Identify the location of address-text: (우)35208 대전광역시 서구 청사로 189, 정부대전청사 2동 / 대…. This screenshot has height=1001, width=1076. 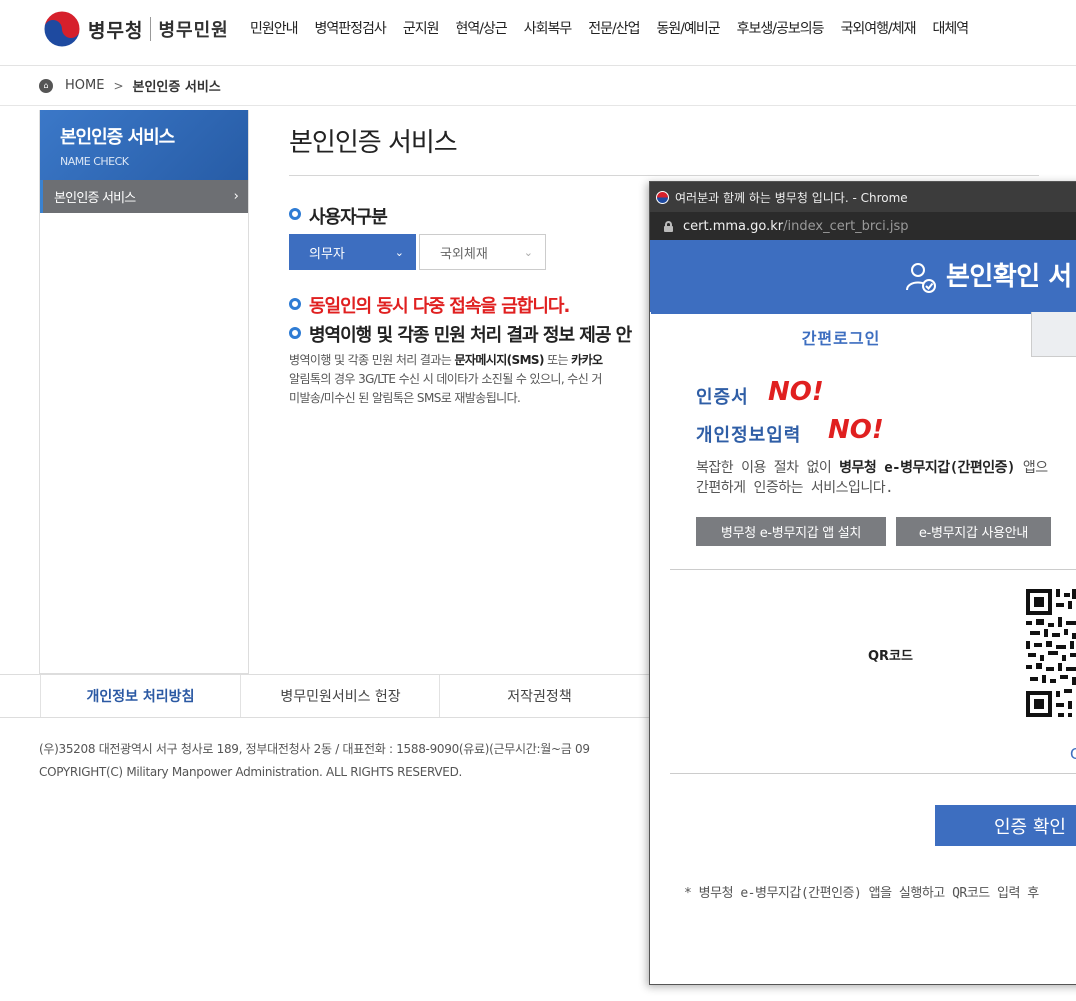
(314, 749).